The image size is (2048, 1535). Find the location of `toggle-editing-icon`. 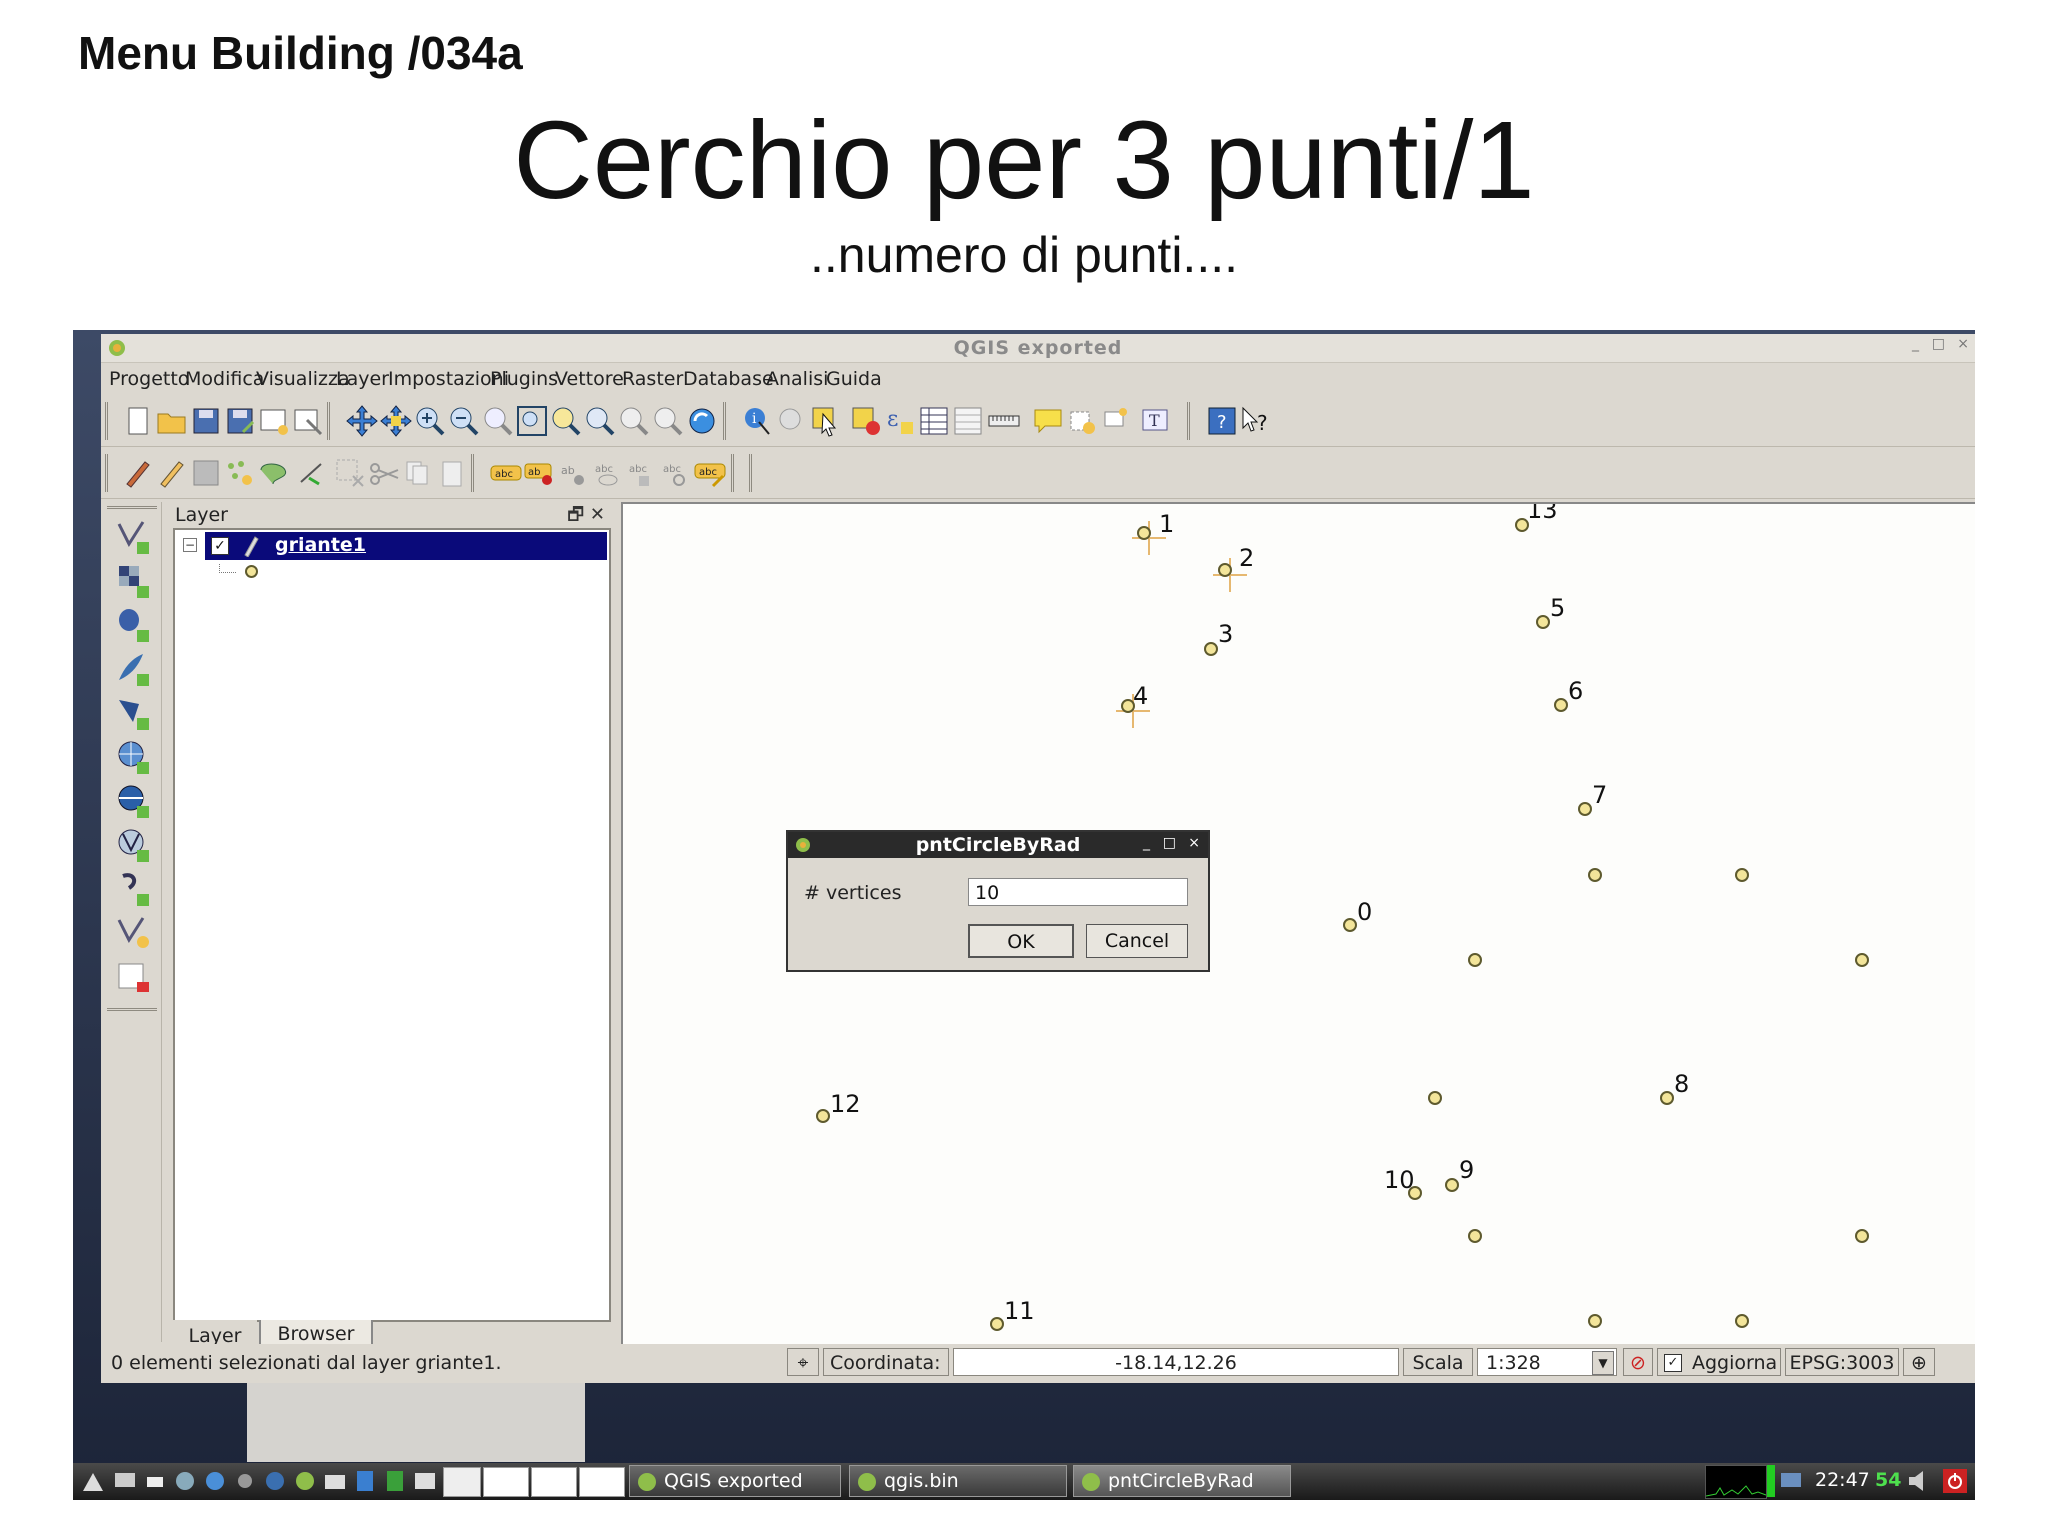

toggle-editing-icon is located at coordinates (172, 473).